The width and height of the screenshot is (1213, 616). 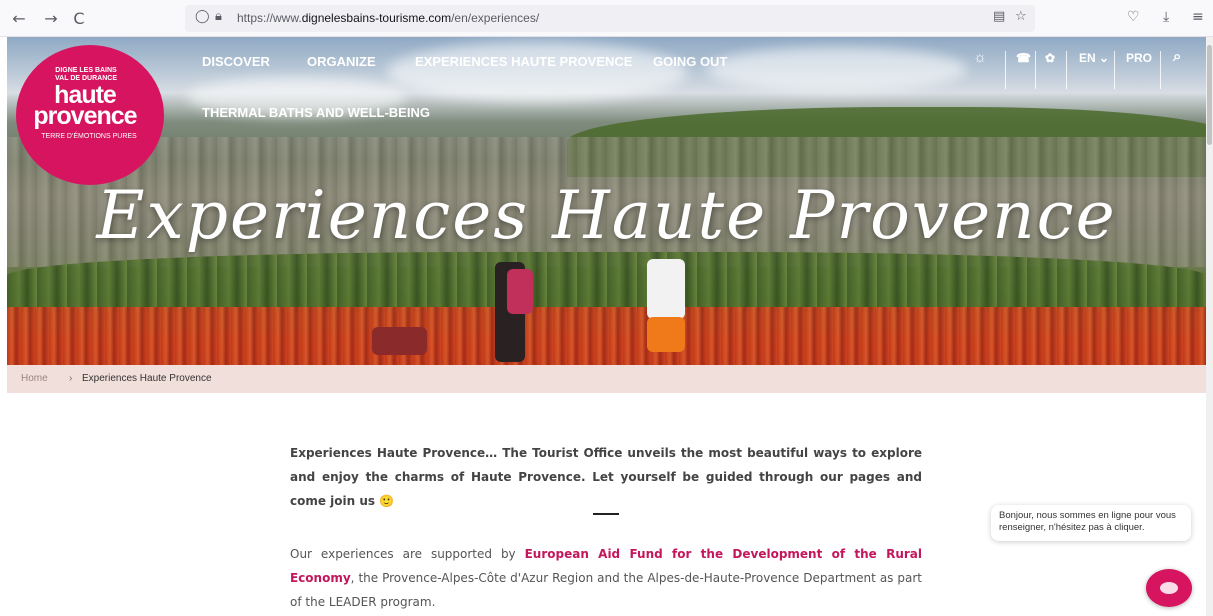 What do you see at coordinates (1209, 95) in the screenshot?
I see `scrollbar-thumb` at bounding box center [1209, 95].